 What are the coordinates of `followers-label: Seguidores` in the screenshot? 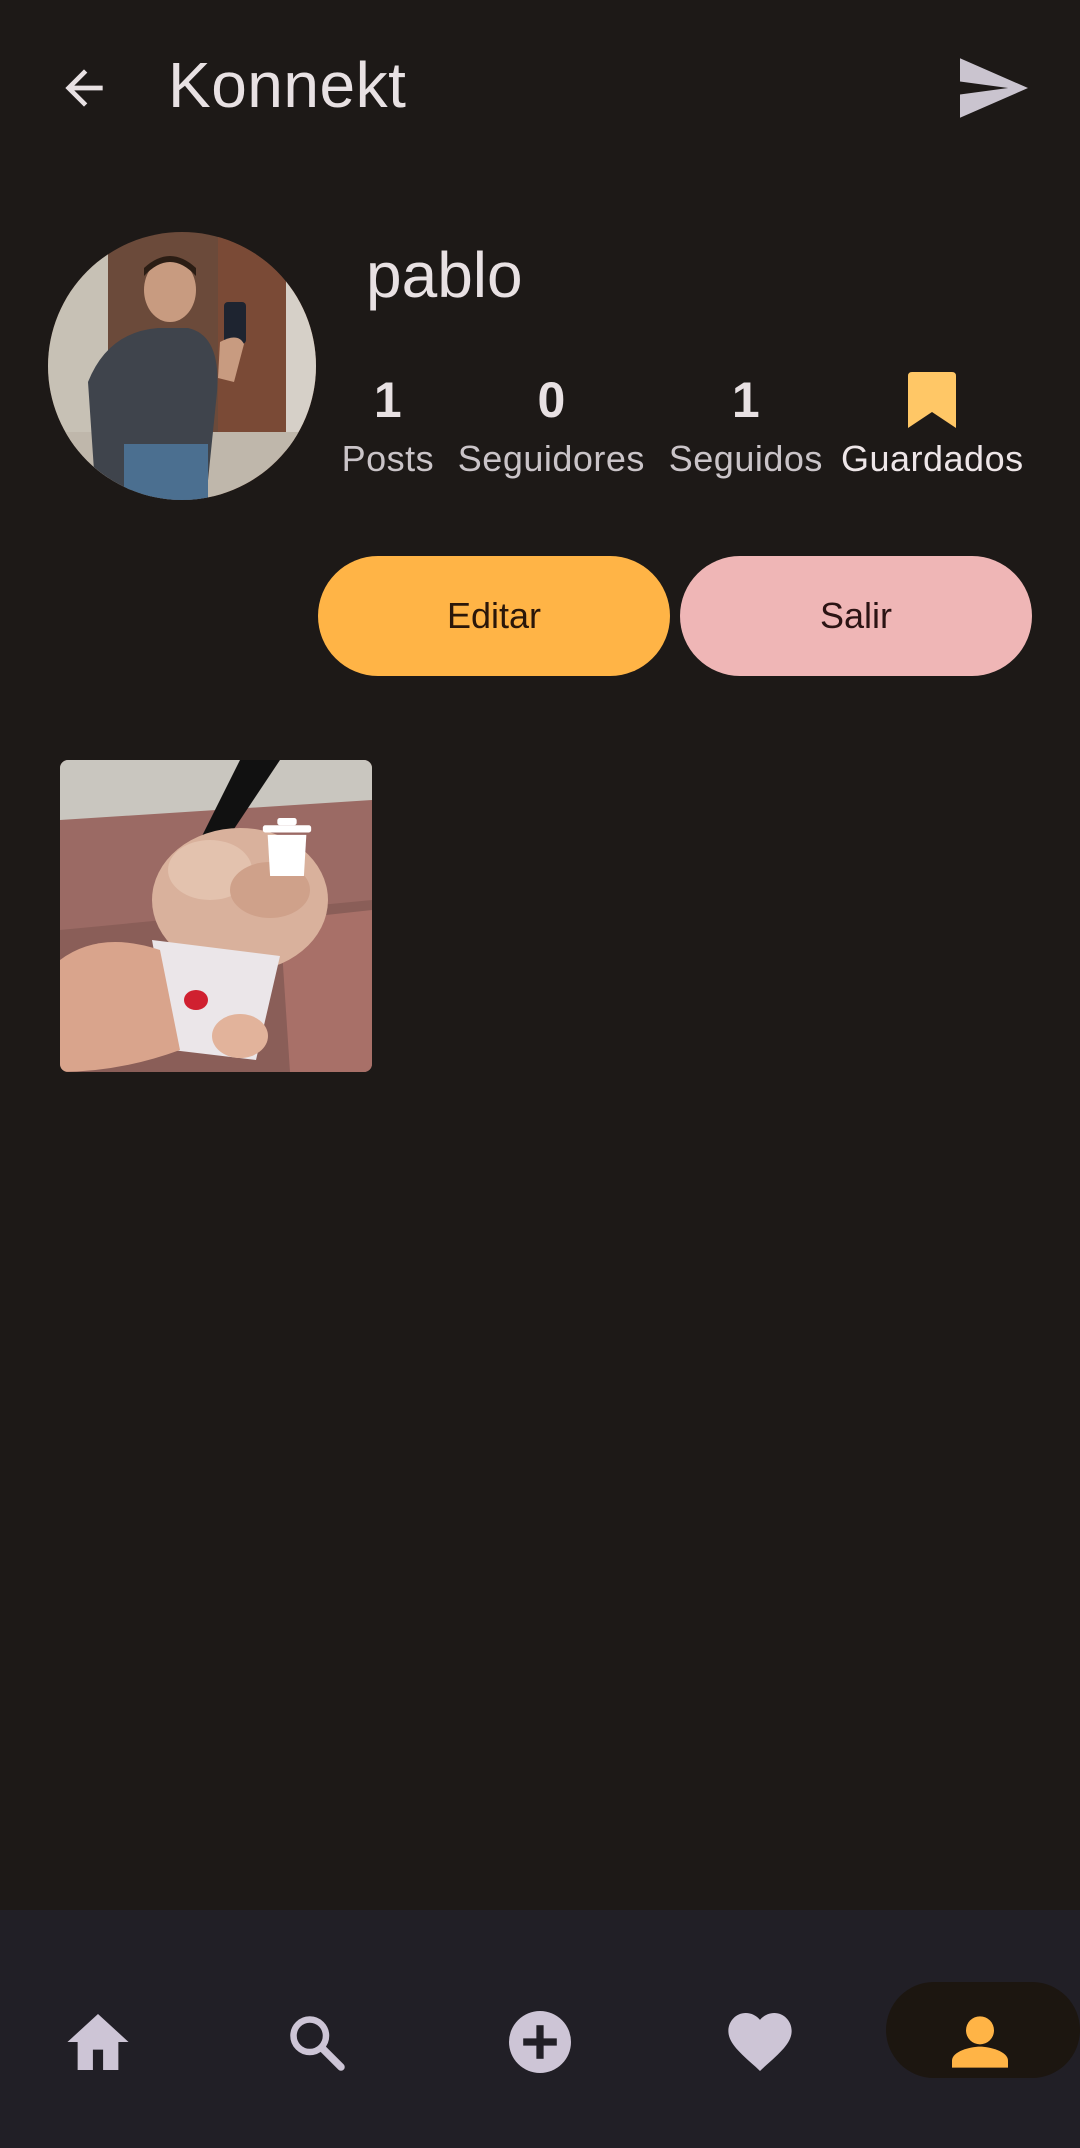 It's located at (551, 458).